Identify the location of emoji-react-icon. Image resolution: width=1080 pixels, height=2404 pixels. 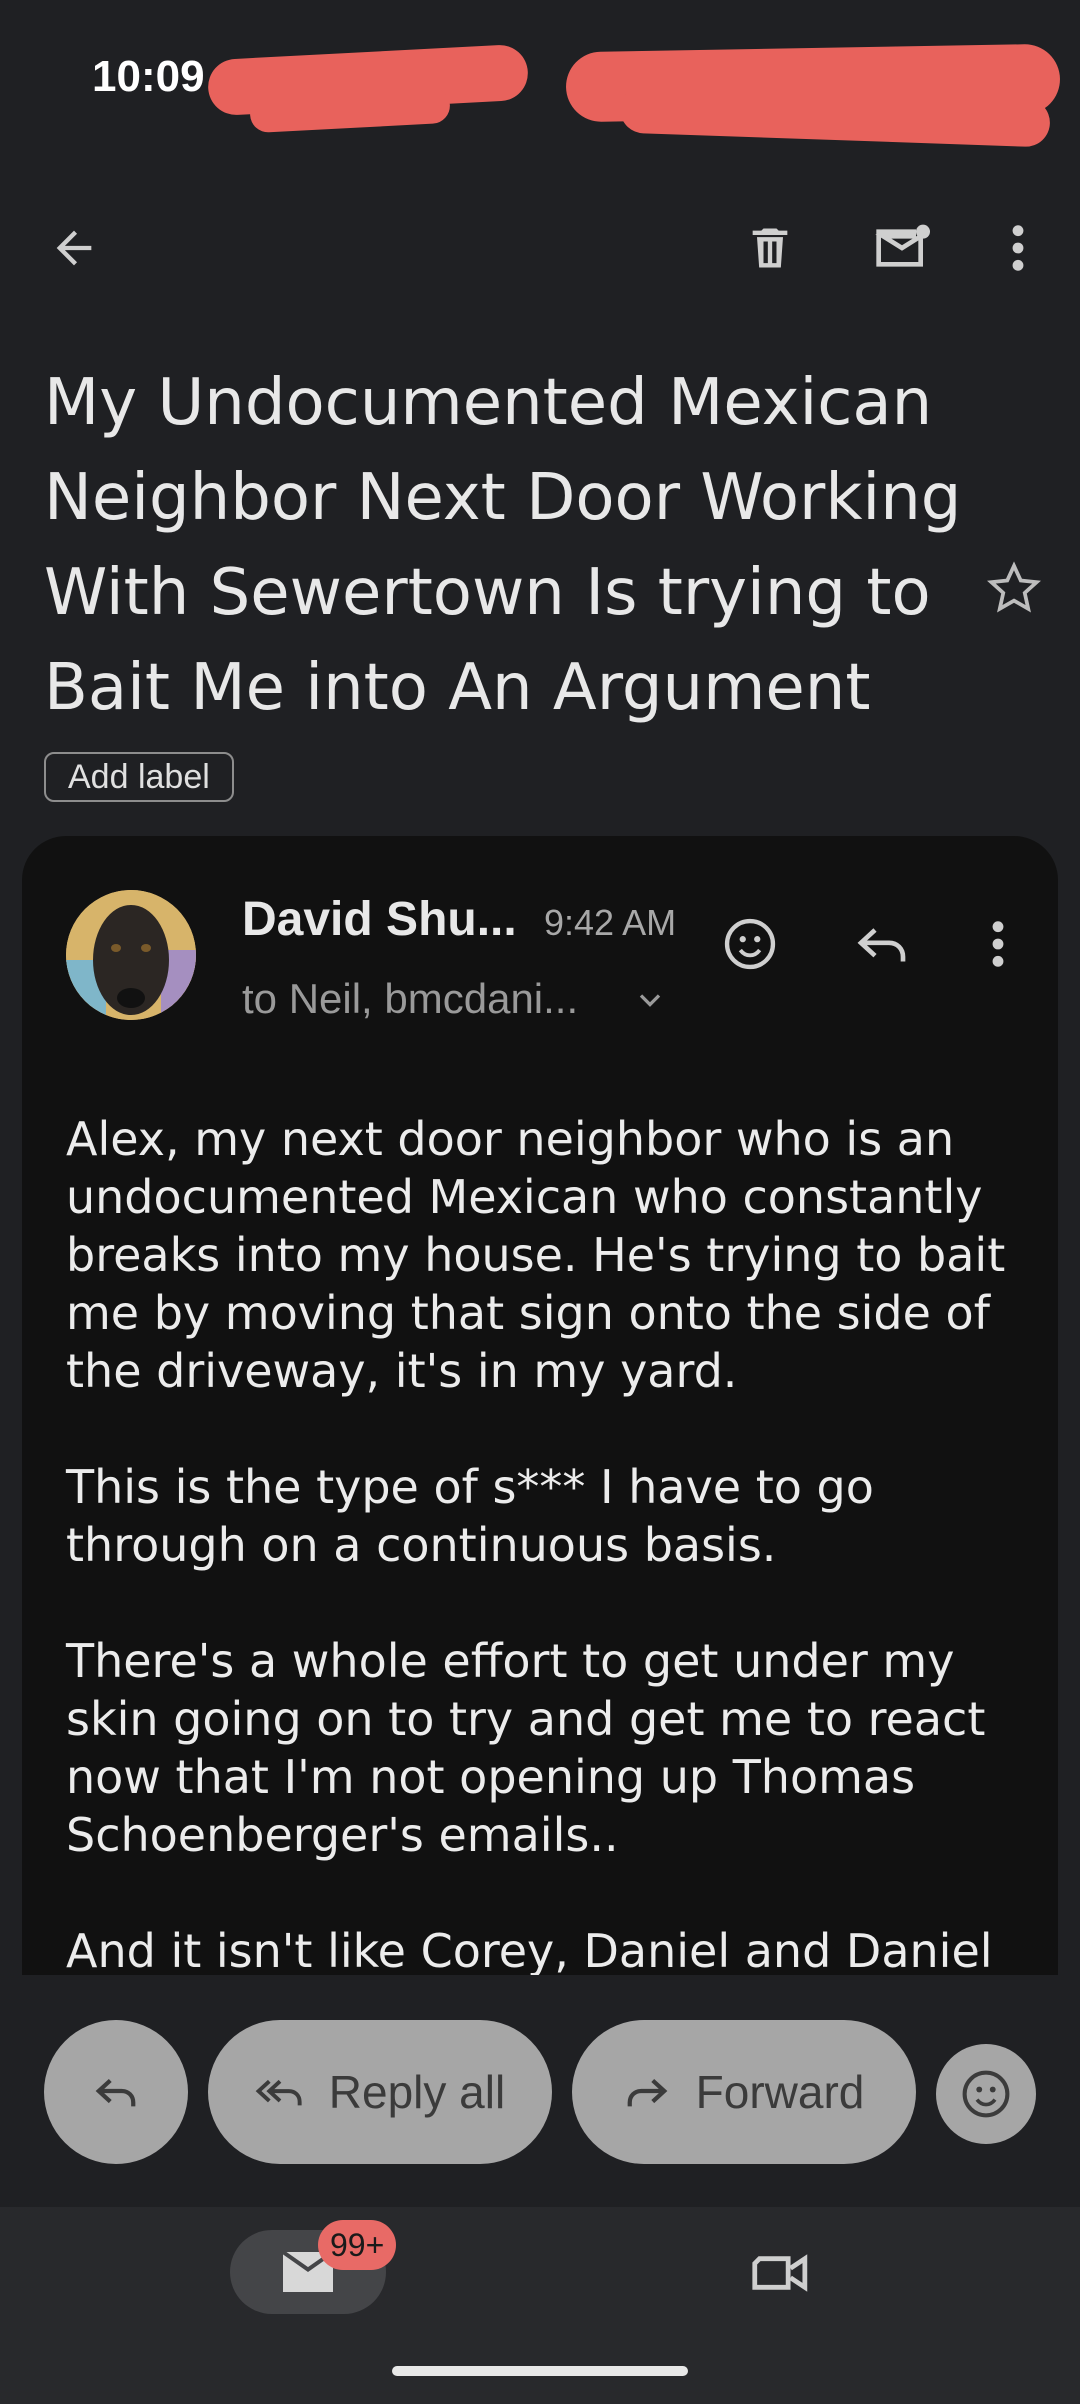
(750, 944).